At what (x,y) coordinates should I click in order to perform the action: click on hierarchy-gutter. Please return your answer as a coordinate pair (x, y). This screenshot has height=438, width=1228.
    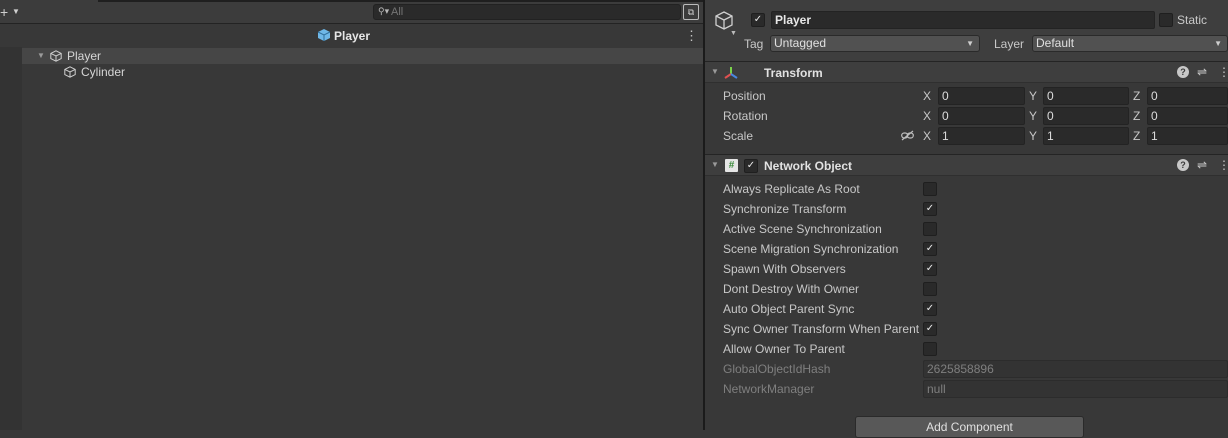
    Looking at the image, I should click on (11, 238).